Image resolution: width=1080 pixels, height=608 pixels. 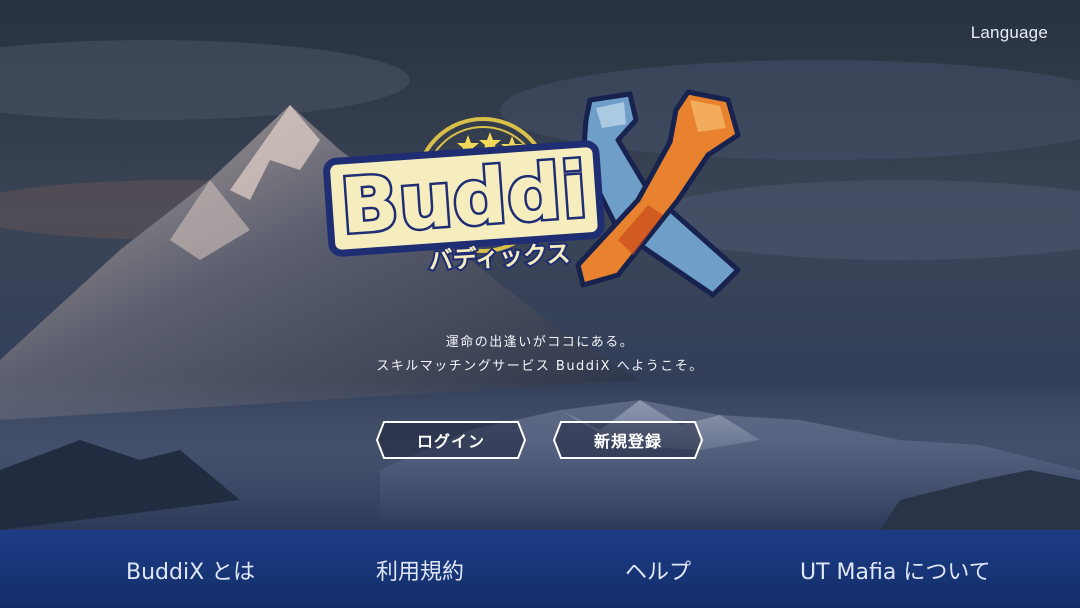 I want to click on register-button: 新規登録, so click(x=628, y=440).